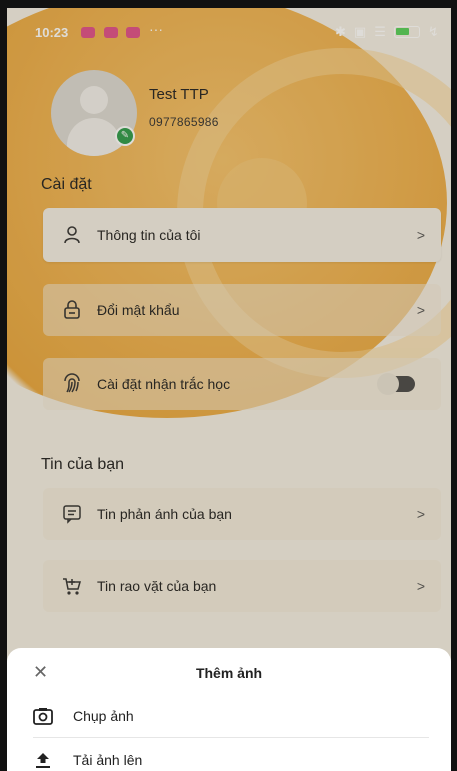 Image resolution: width=457 pixels, height=771 pixels. I want to click on sheet-title: Thêm ảnh, so click(229, 673).